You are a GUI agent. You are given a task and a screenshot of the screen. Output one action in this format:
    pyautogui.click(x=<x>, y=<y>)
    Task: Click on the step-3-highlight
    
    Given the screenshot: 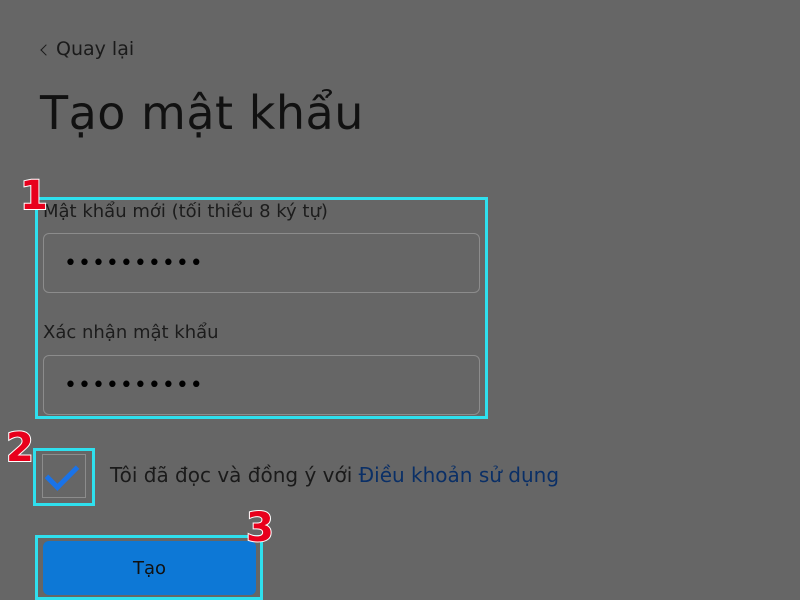 What is the action you would take?
    pyautogui.click(x=149, y=567)
    